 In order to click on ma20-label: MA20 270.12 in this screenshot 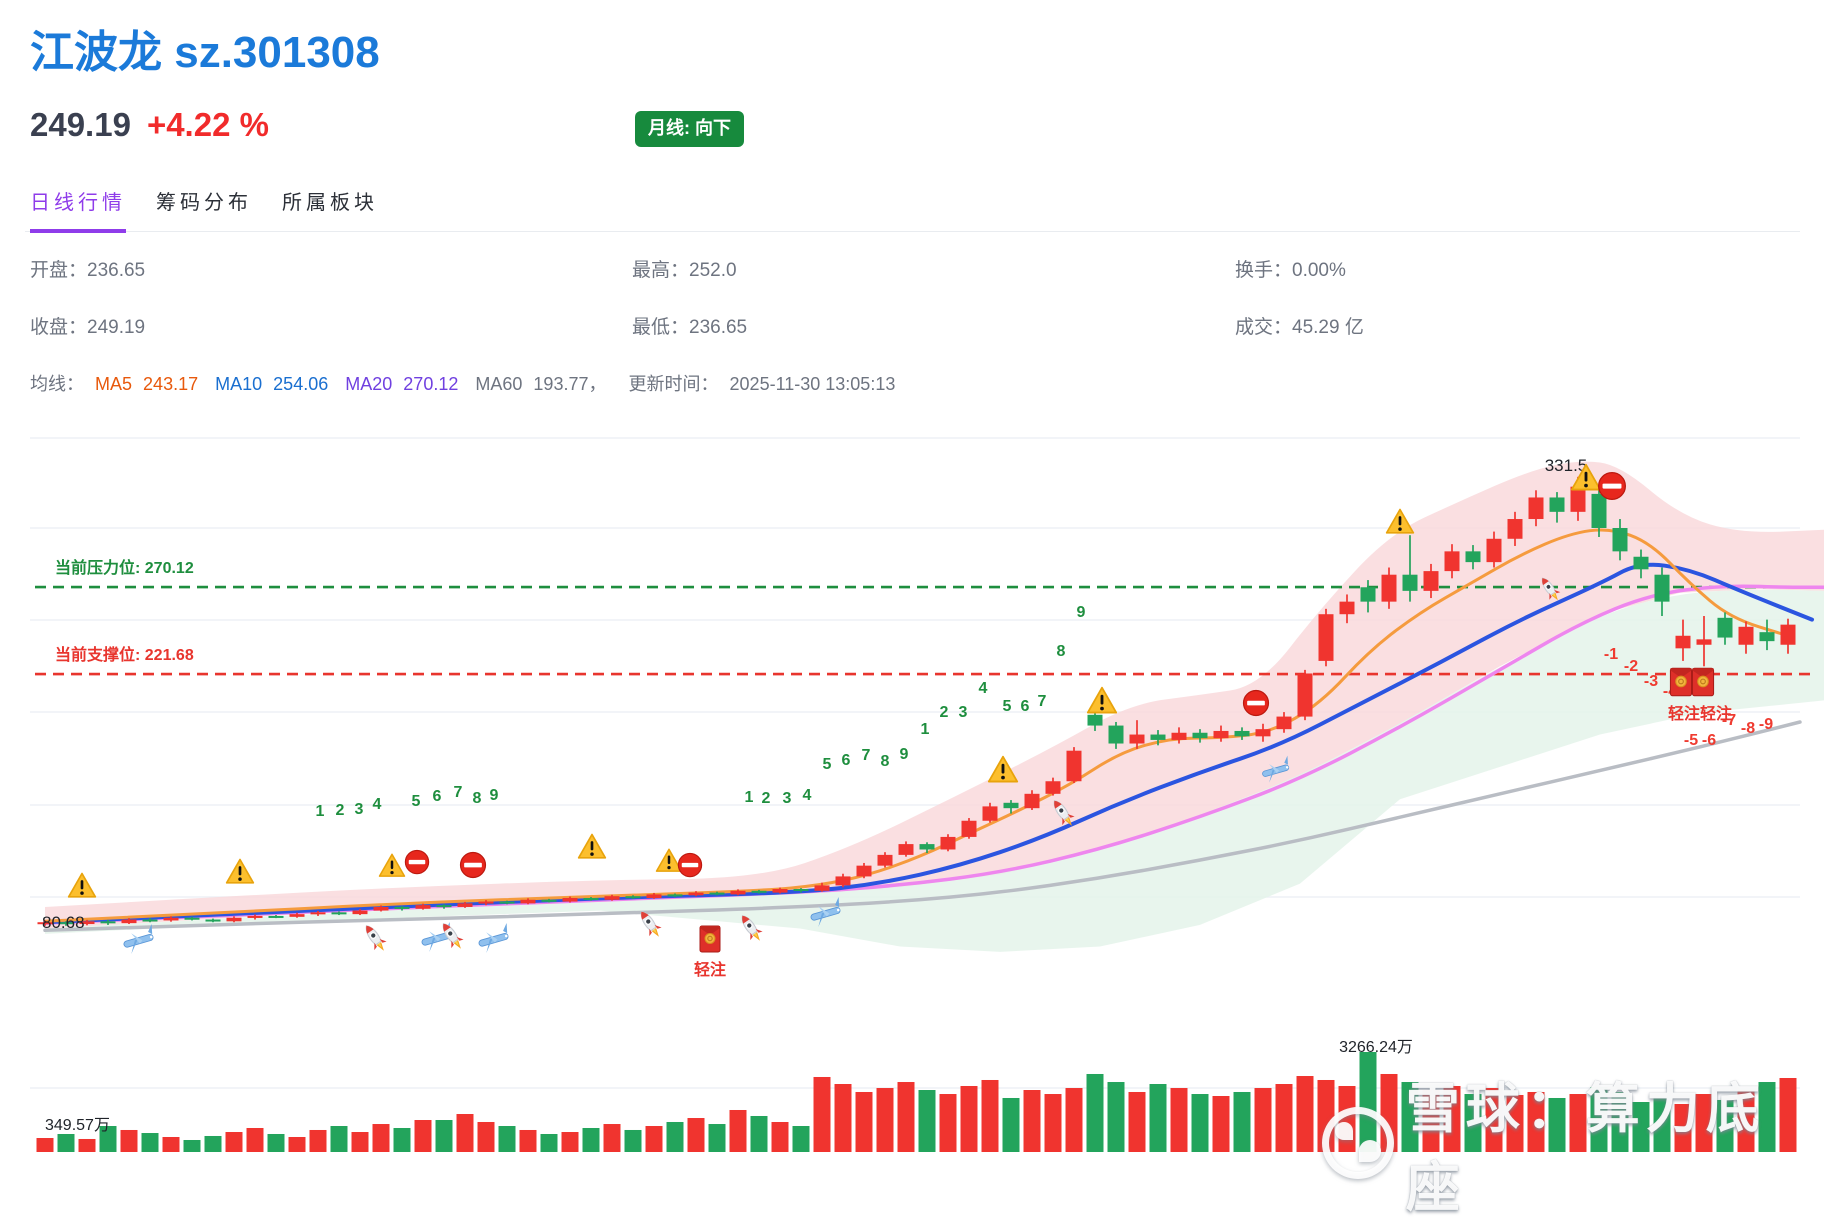, I will do `click(402, 384)`.